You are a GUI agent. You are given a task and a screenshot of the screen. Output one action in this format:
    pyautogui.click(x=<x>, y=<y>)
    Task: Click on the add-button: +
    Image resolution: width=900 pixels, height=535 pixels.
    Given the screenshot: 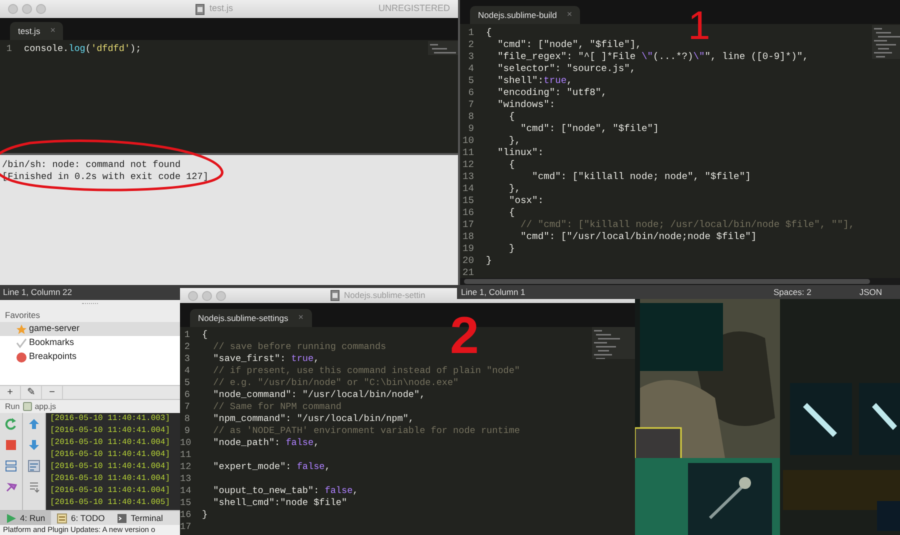 What is the action you would take?
    pyautogui.click(x=10, y=392)
    